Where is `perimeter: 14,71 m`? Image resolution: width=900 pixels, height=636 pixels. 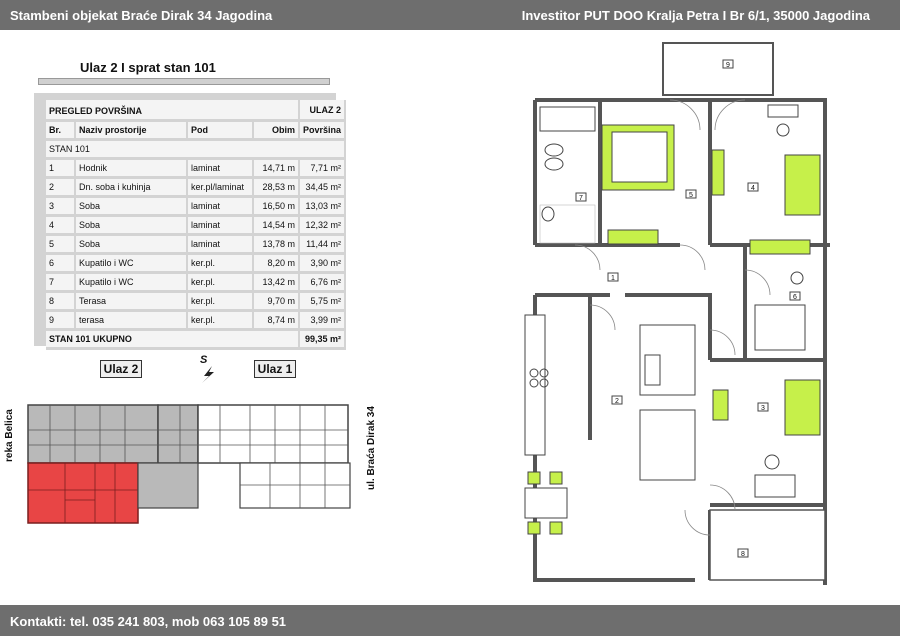
perimeter: 14,71 m is located at coordinates (276, 168).